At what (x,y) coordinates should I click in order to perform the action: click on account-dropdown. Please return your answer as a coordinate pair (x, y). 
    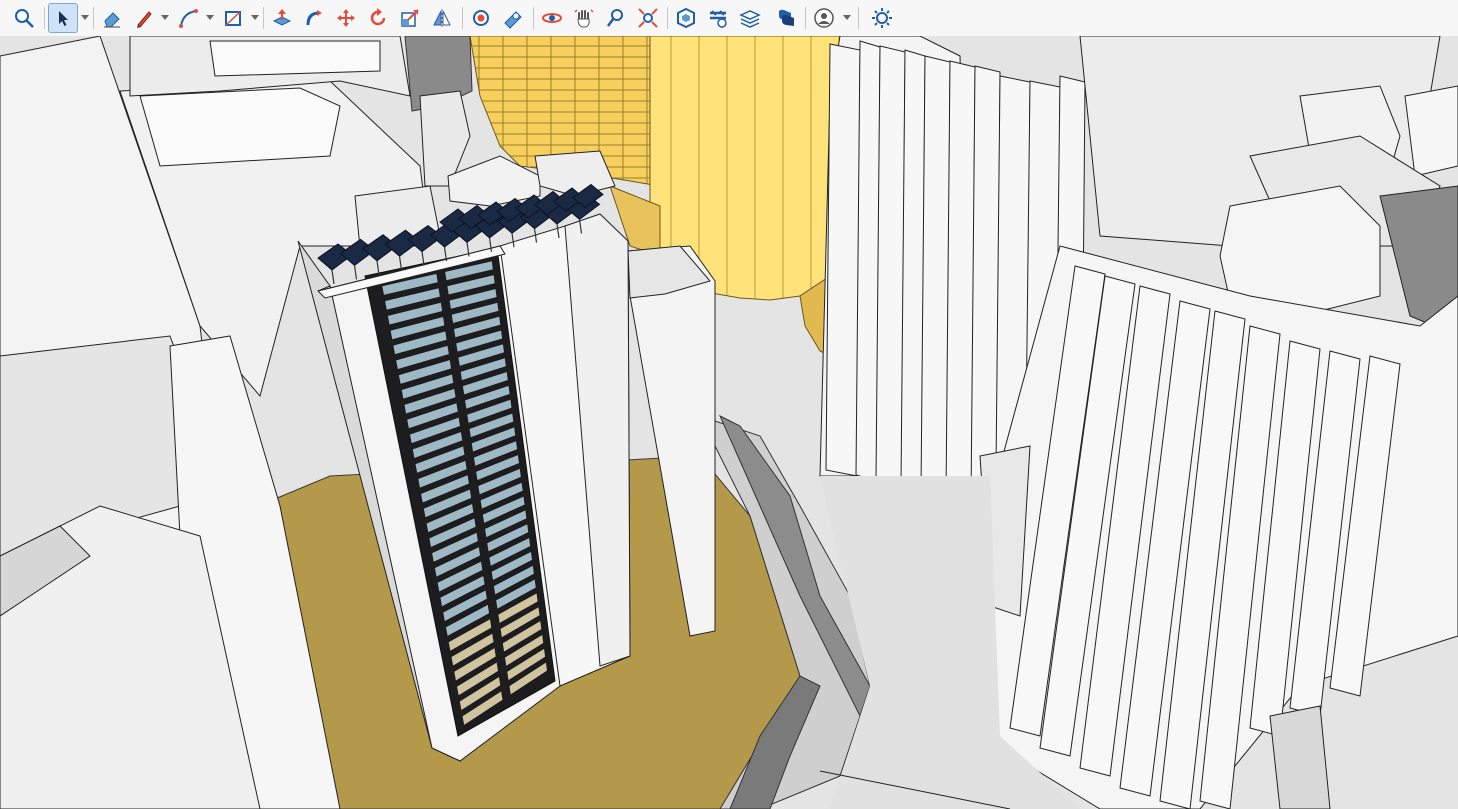
    Looking at the image, I should click on (847, 18).